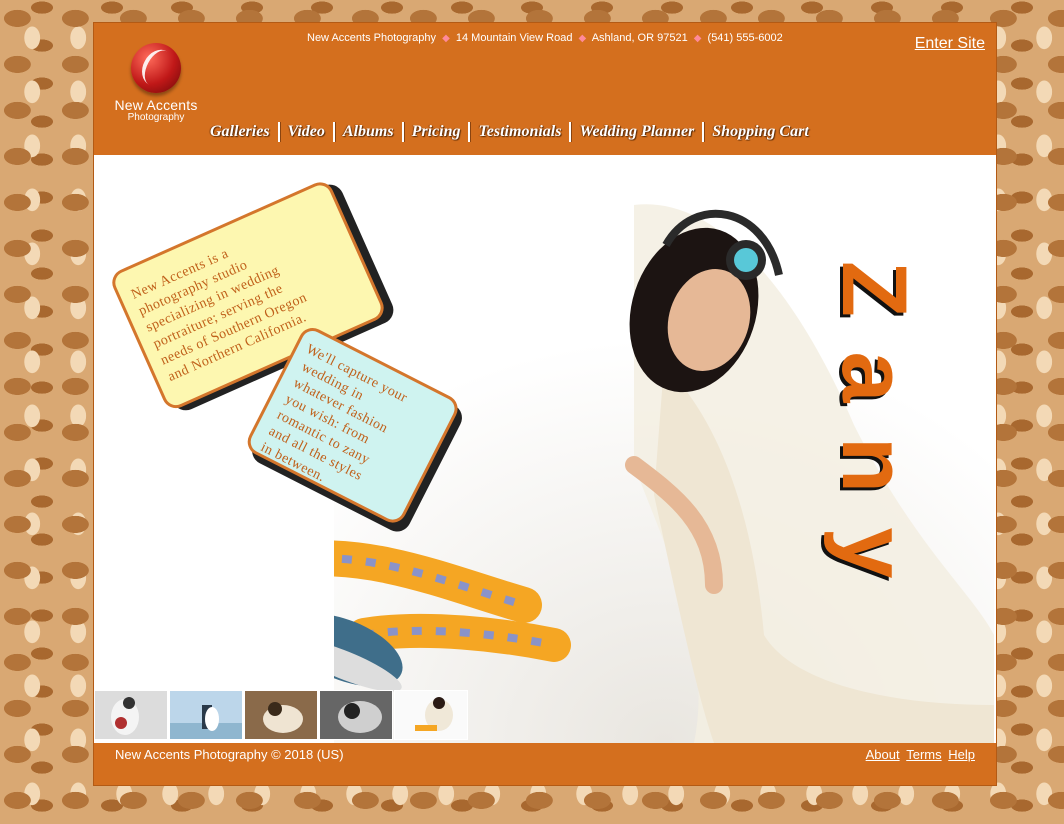  What do you see at coordinates (306, 132) in the screenshot?
I see `nav-video: Video` at bounding box center [306, 132].